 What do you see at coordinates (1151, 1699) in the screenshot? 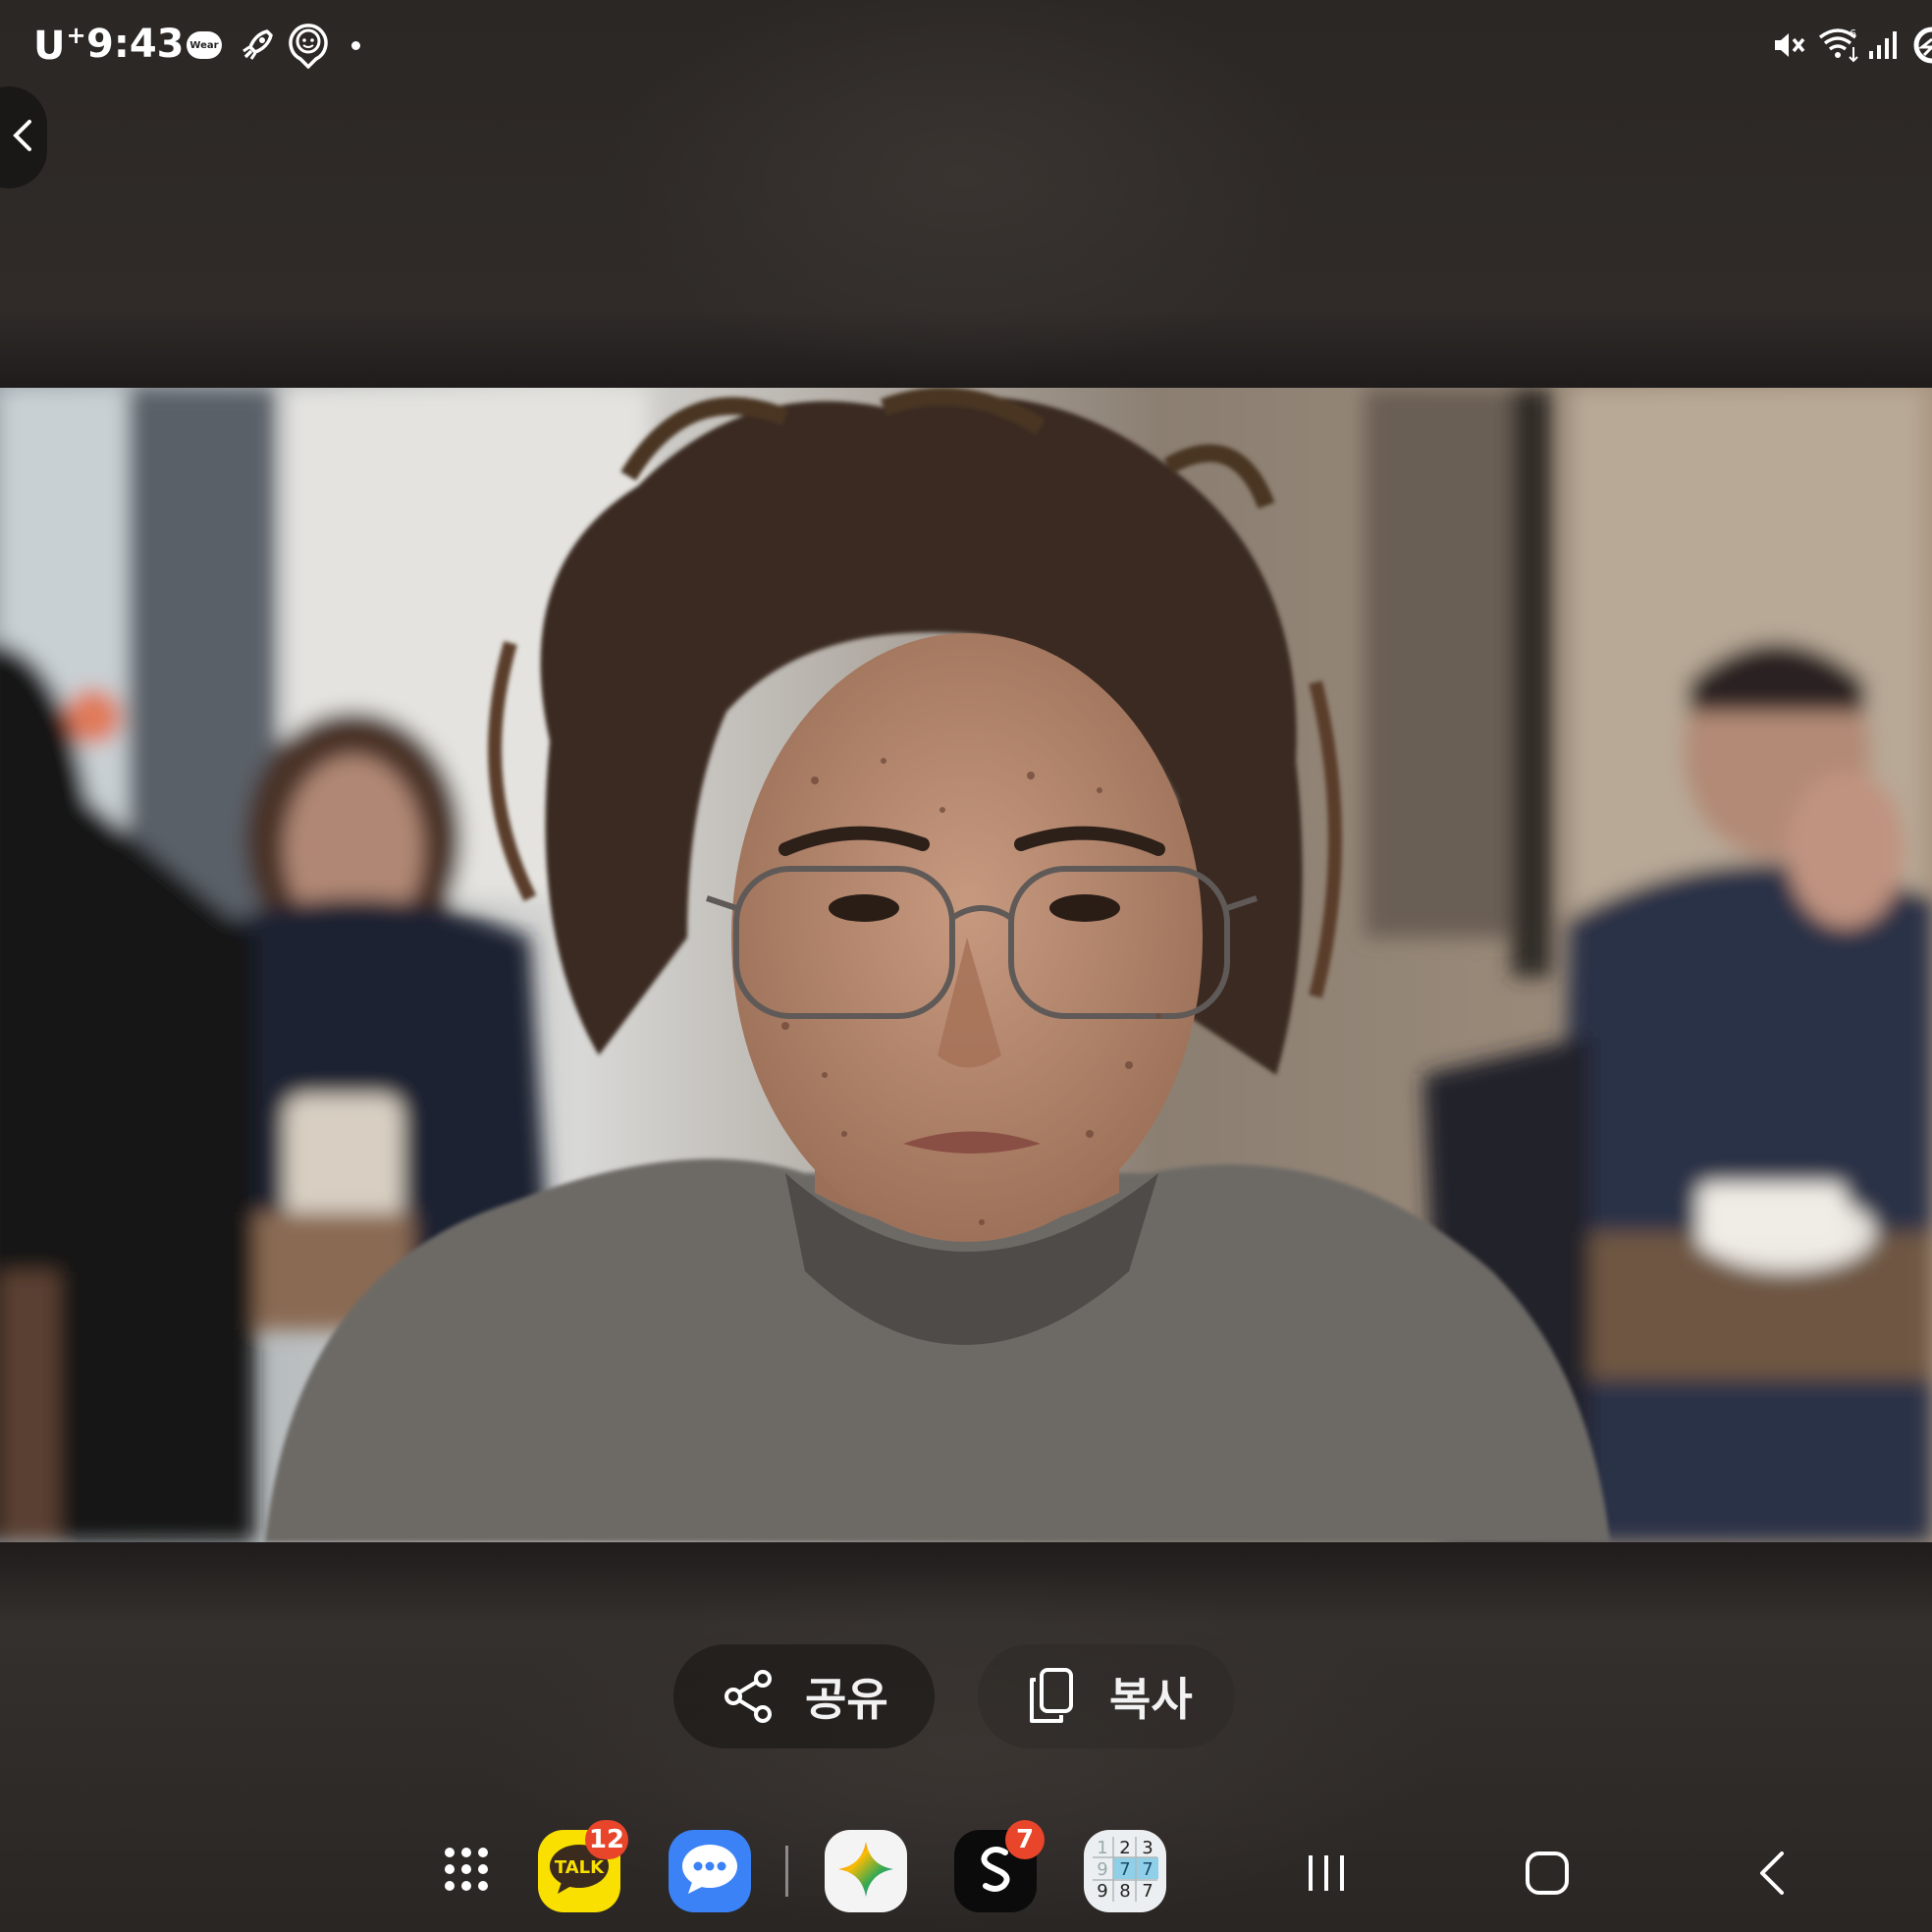
I see `copy-label: 복사` at bounding box center [1151, 1699].